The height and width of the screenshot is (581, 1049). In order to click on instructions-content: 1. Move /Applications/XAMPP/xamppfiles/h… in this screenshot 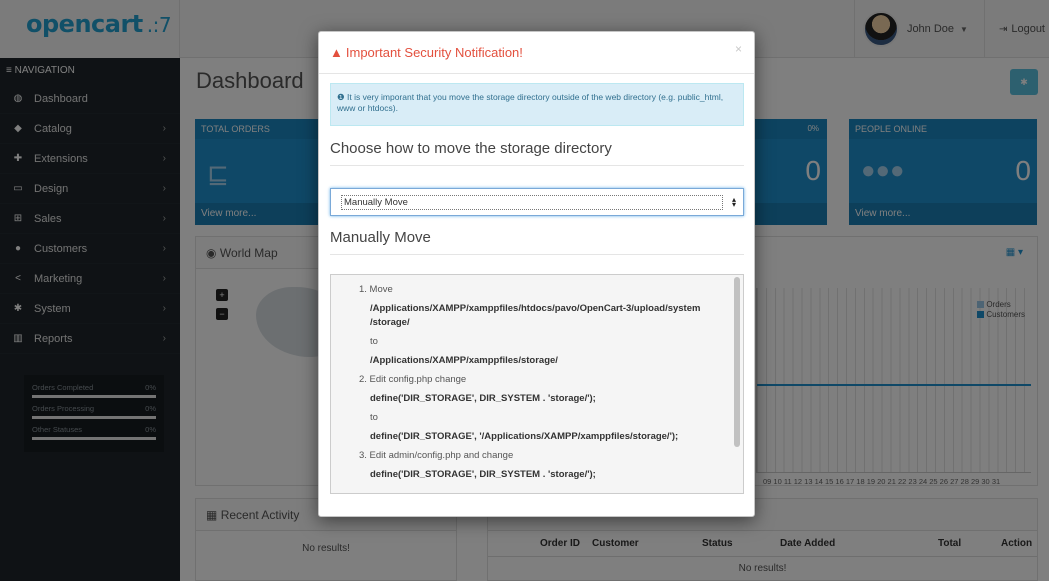, I will do `click(544, 385)`.